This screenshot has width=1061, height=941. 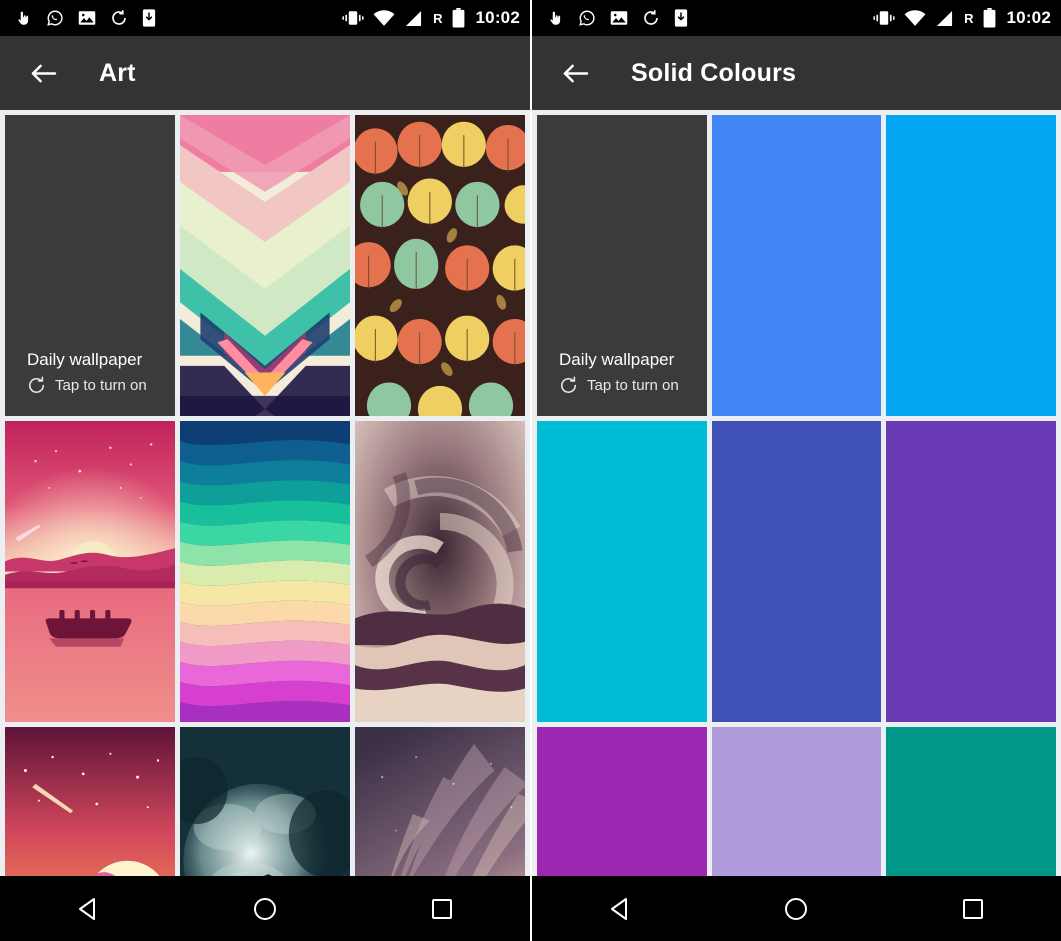 What do you see at coordinates (796, 801) in the screenshot?
I see `swatch-light-purple` at bounding box center [796, 801].